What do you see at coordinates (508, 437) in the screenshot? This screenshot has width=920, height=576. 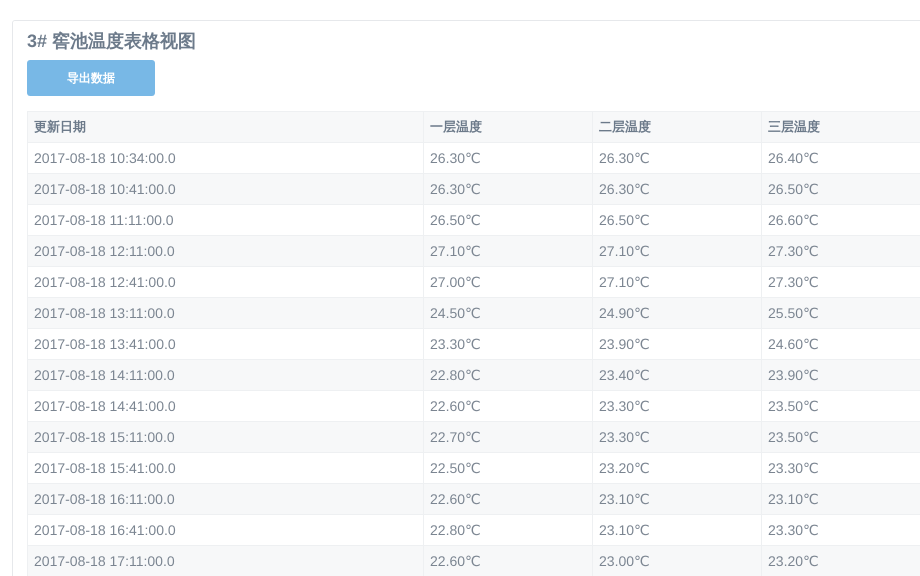 I see `table-cell: 22.70℃` at bounding box center [508, 437].